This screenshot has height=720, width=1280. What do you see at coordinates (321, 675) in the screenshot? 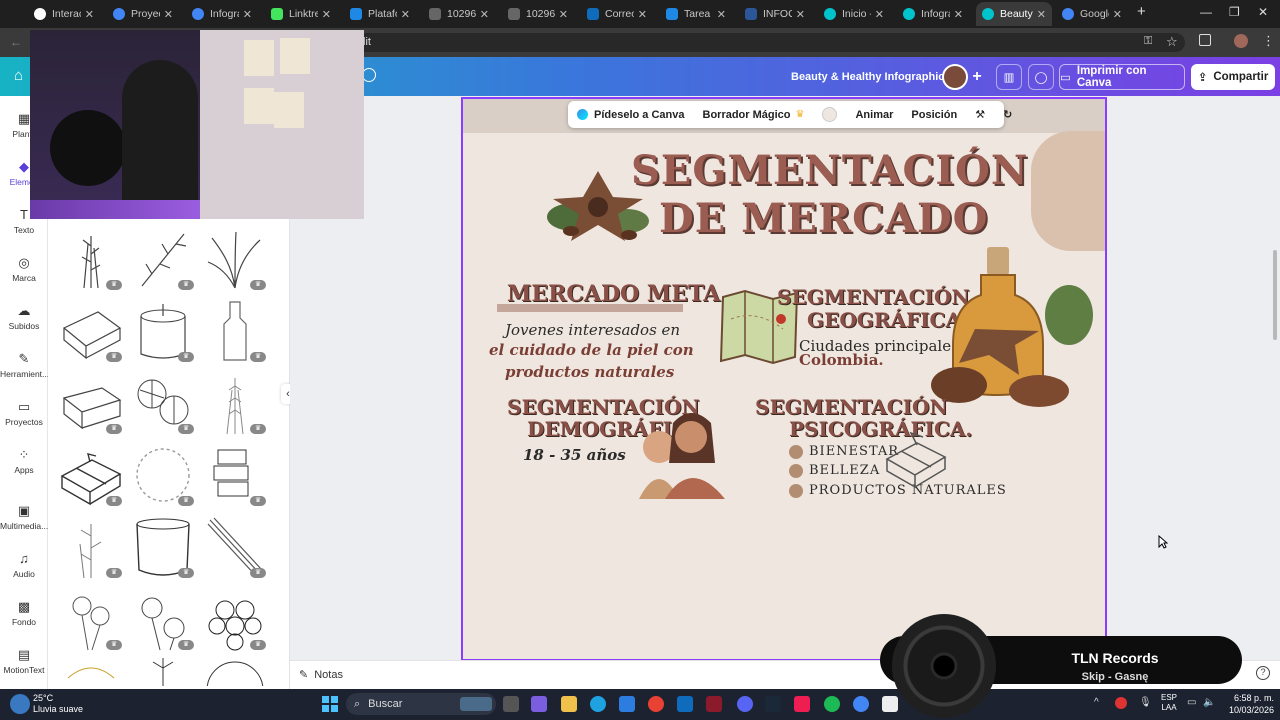
I see `notes-button: ✎ Notas` at bounding box center [321, 675].